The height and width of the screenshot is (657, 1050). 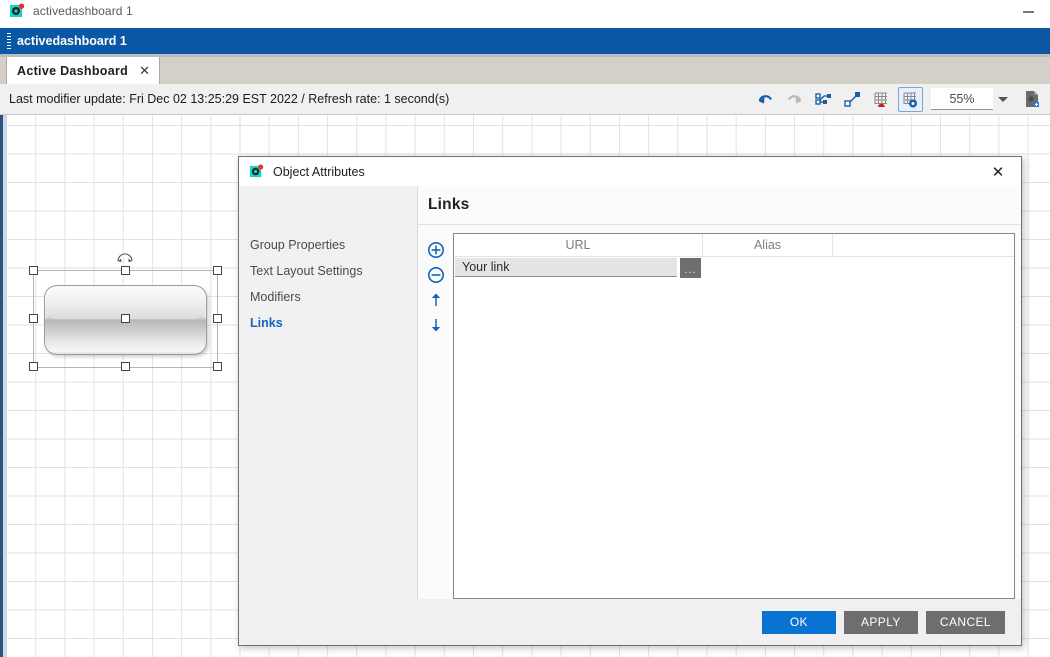 I want to click on table-header-row: URL Alias, so click(x=734, y=245).